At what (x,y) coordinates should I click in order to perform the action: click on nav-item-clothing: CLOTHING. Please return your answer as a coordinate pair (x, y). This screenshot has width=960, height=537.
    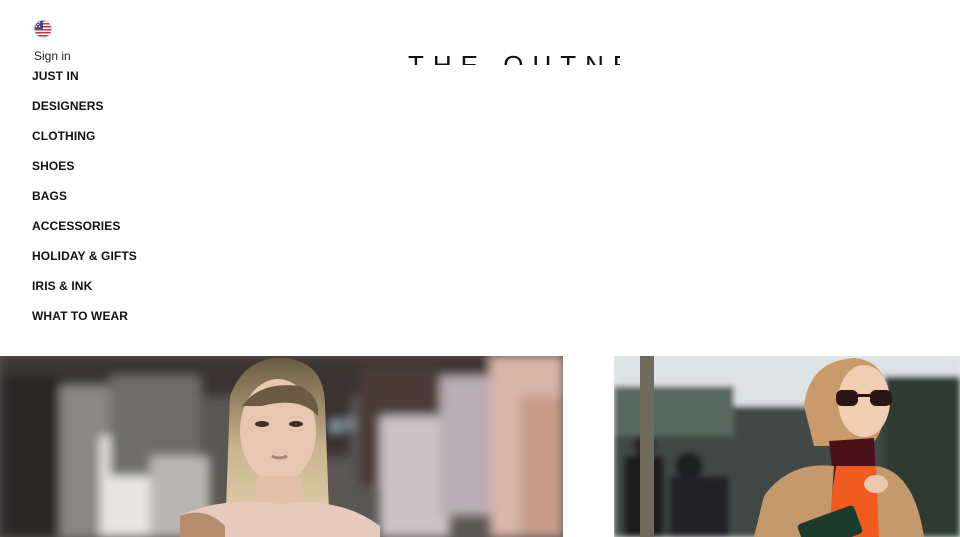
    Looking at the image, I should click on (84, 142).